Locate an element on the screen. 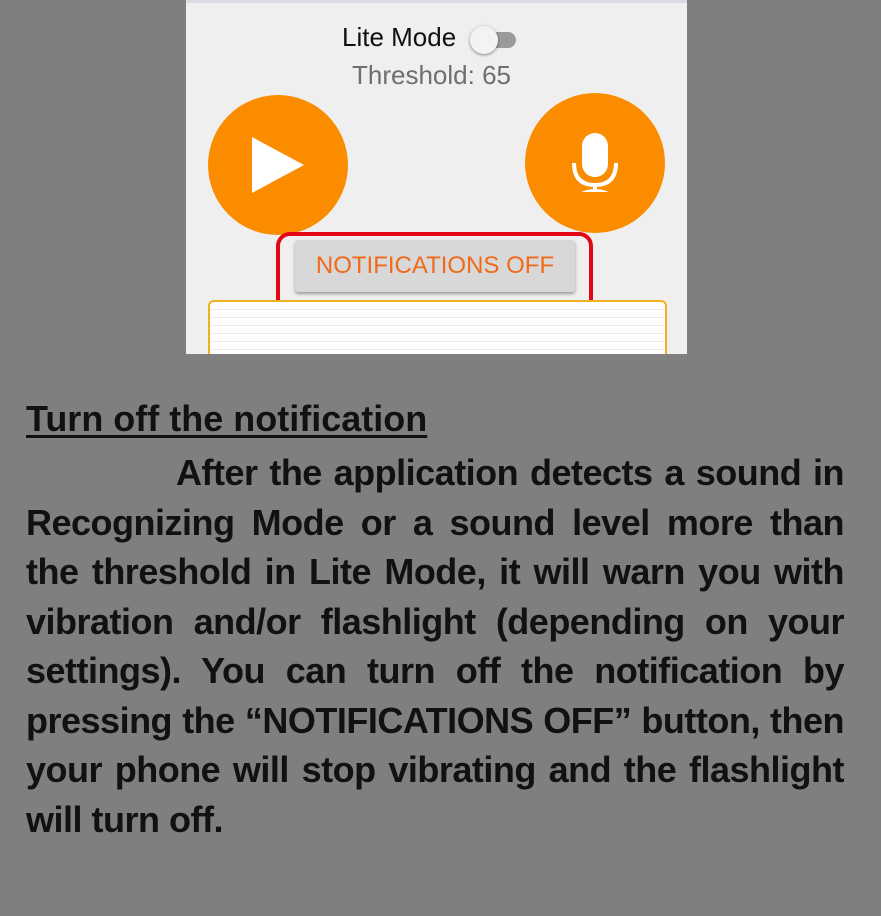 The image size is (881, 916). lined-panel is located at coordinates (437, 327).